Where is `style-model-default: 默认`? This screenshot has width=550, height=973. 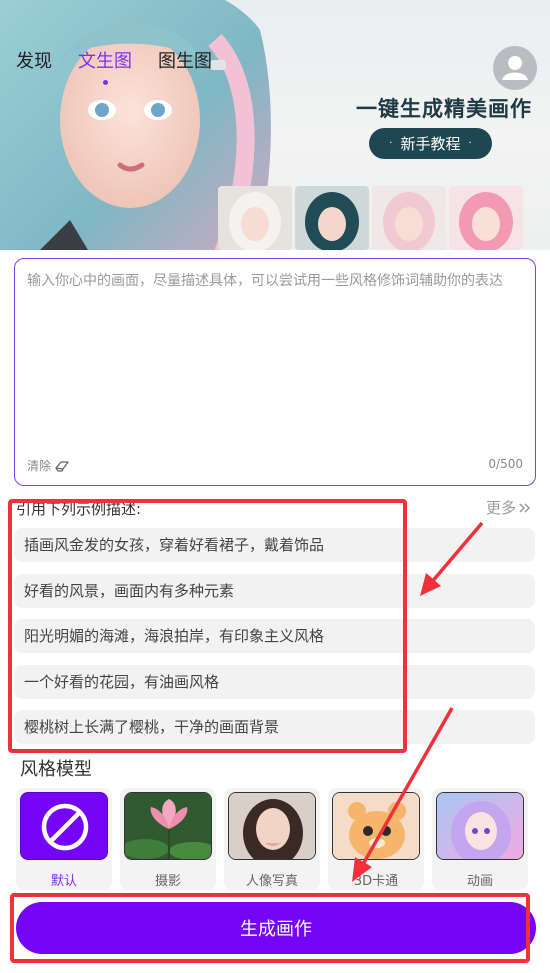
style-model-default: 默认 is located at coordinates (64, 839).